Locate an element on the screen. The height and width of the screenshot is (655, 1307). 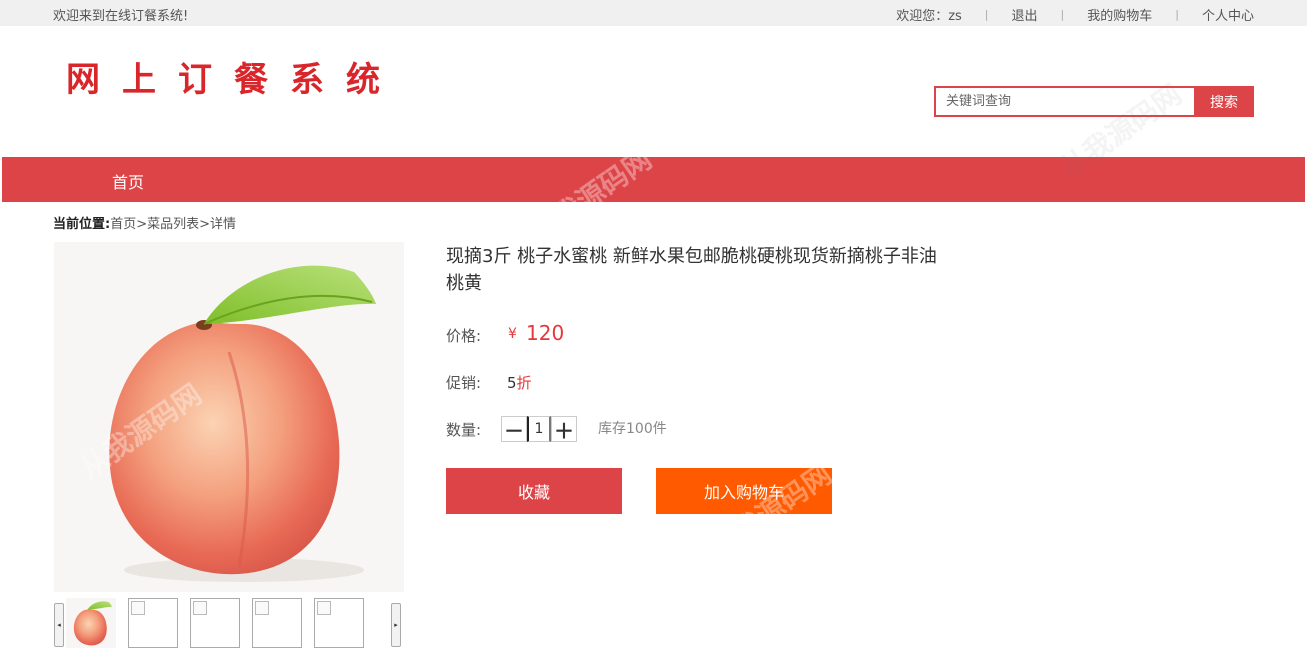
add-to-cart-button: 加入购物车 is located at coordinates (744, 491).